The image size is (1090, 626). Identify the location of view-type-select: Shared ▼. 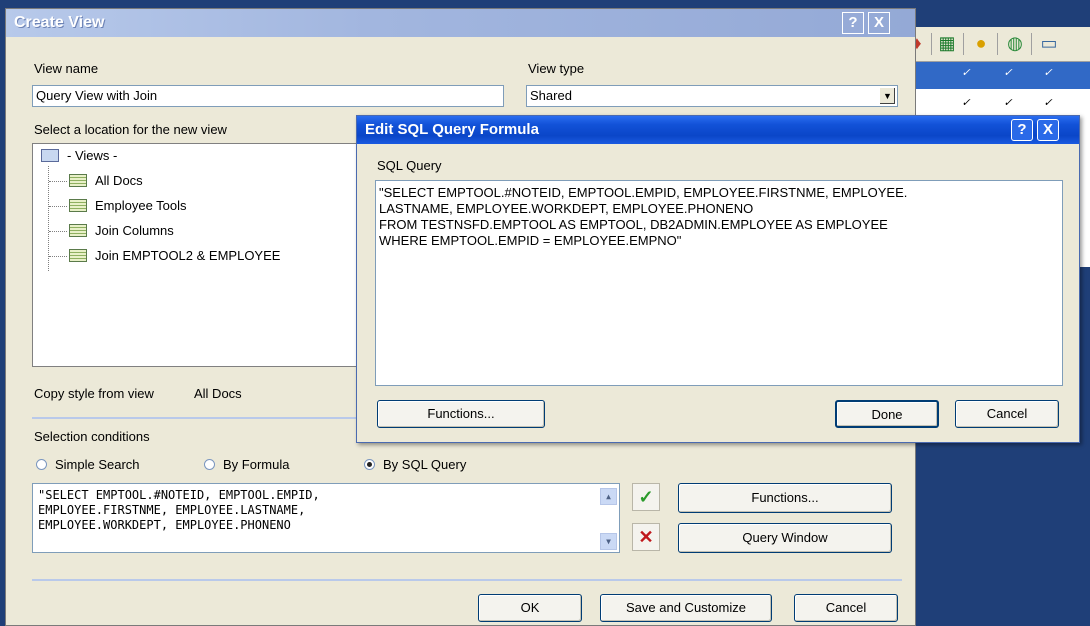
(712, 96).